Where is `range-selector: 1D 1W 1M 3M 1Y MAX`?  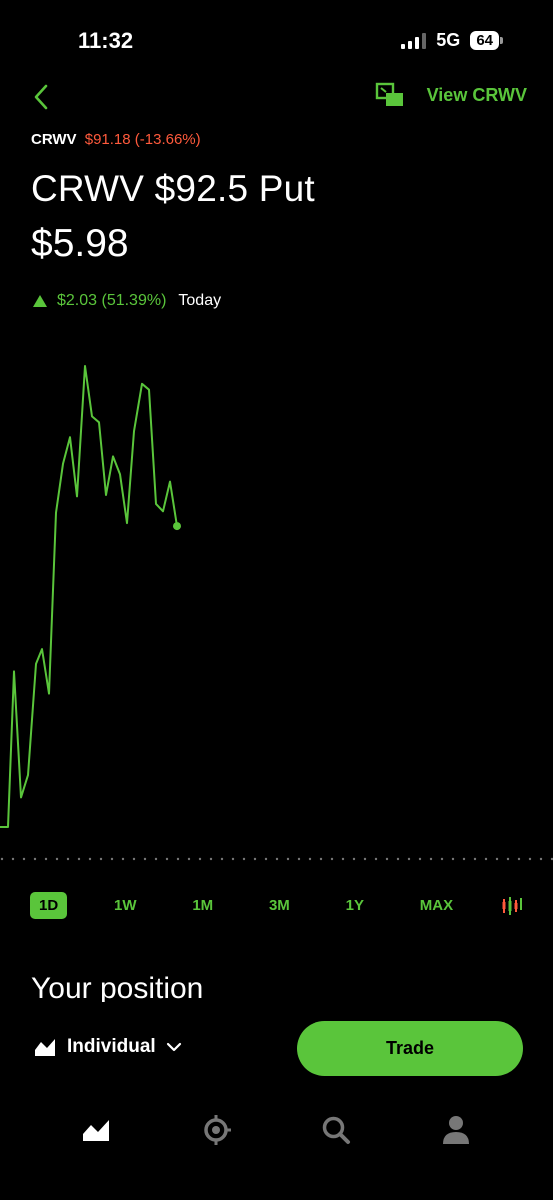 range-selector: 1D 1W 1M 3M 1Y MAX is located at coordinates (277, 905).